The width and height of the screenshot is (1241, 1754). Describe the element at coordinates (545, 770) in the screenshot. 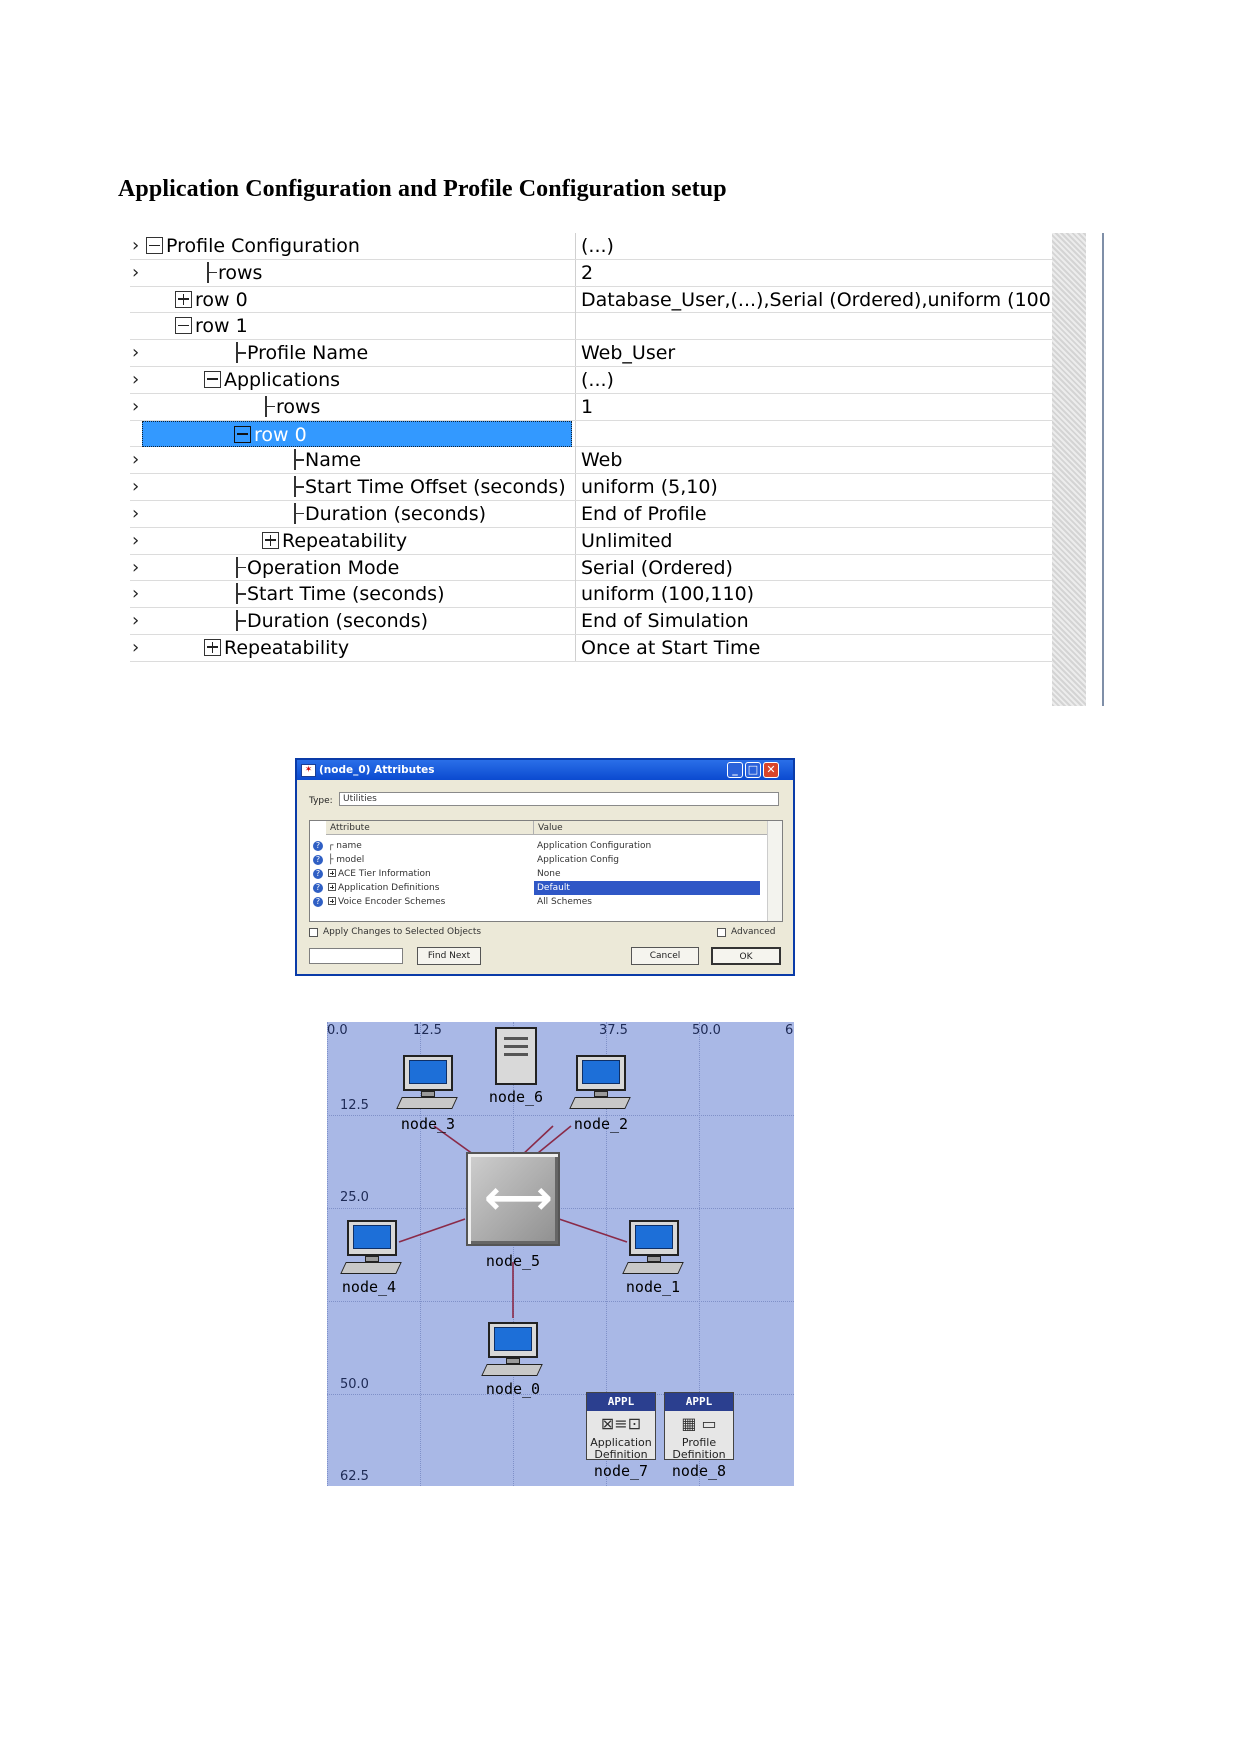

I see `dialog-titlebar: ✶ (node_0) Attributes _ □ ✕` at that location.